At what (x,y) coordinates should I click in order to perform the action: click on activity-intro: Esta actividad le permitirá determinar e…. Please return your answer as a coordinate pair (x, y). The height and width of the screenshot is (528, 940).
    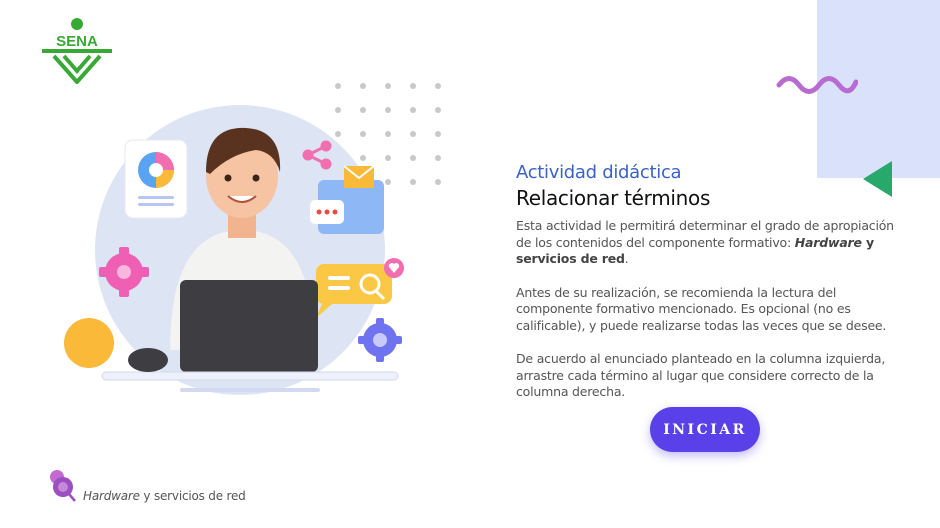
    Looking at the image, I should click on (706, 243).